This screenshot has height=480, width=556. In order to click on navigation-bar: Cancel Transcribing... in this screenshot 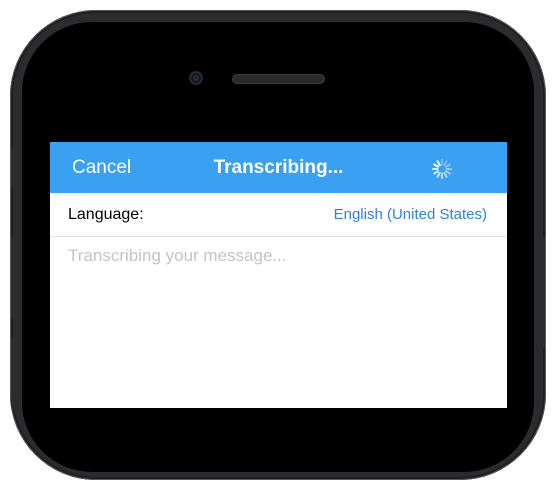, I will do `click(278, 167)`.